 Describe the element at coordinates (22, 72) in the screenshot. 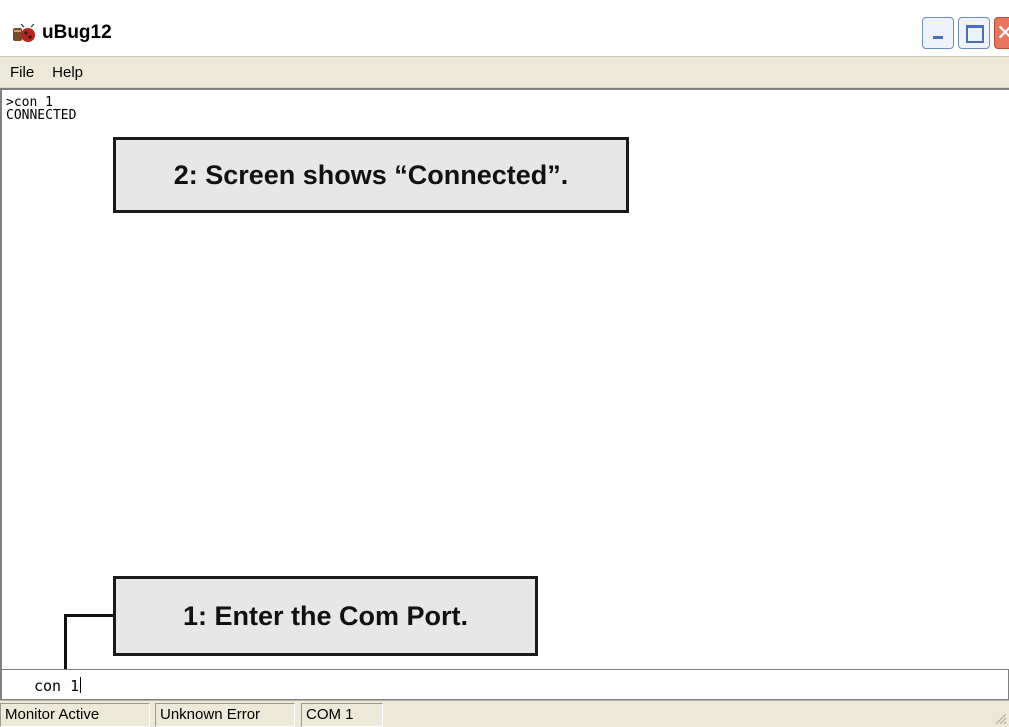

I see `menu-file: File` at that location.